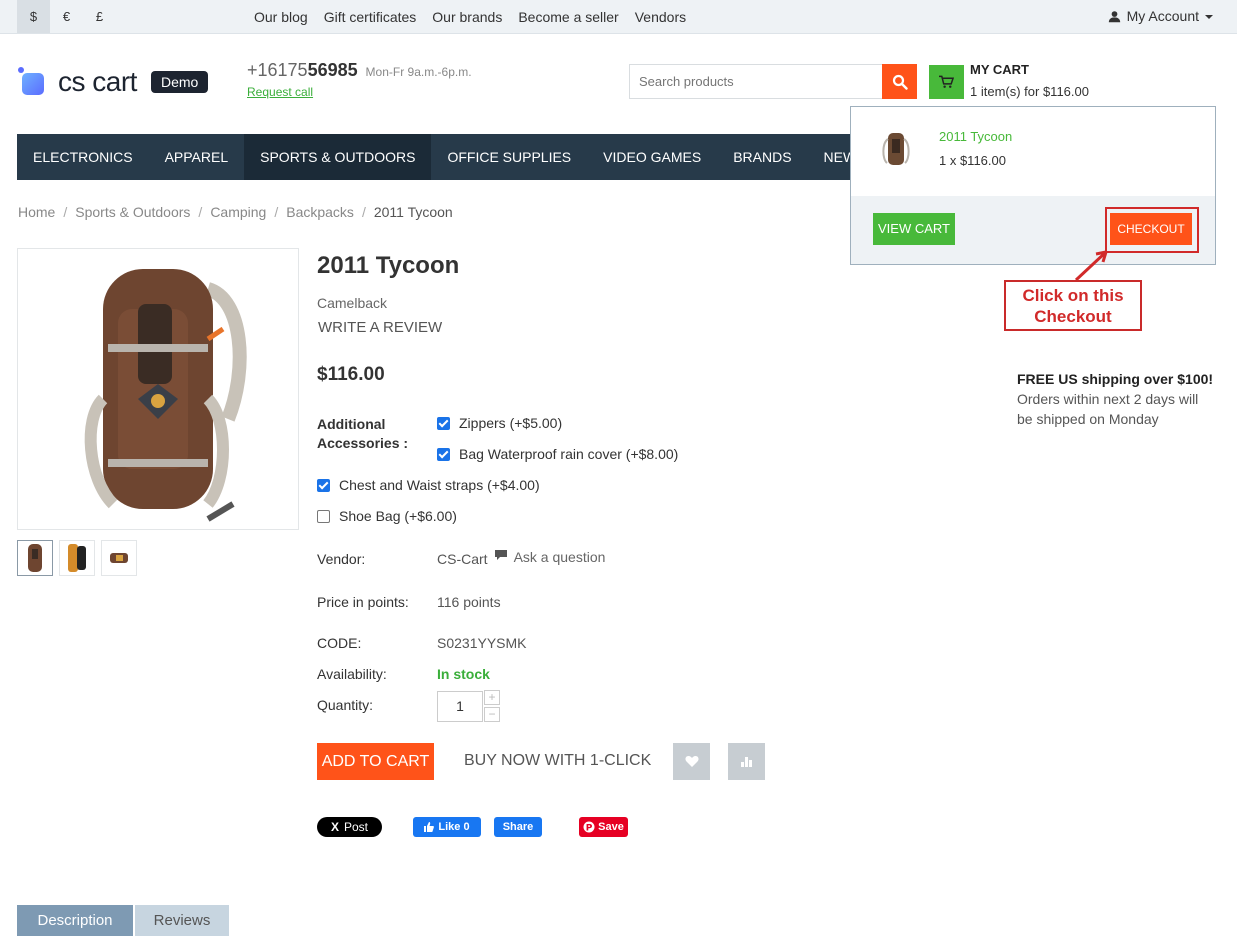 The width and height of the screenshot is (1237, 936). I want to click on heart-icon, so click(691, 761).